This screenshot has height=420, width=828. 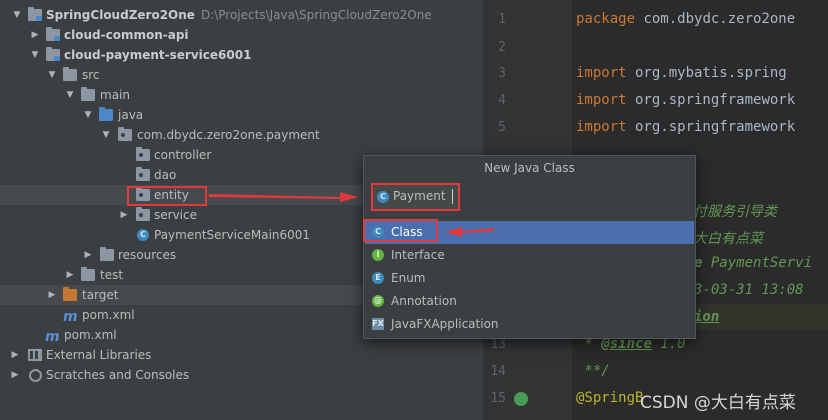 I want to click on annotation-arrows, so click(x=351, y=214).